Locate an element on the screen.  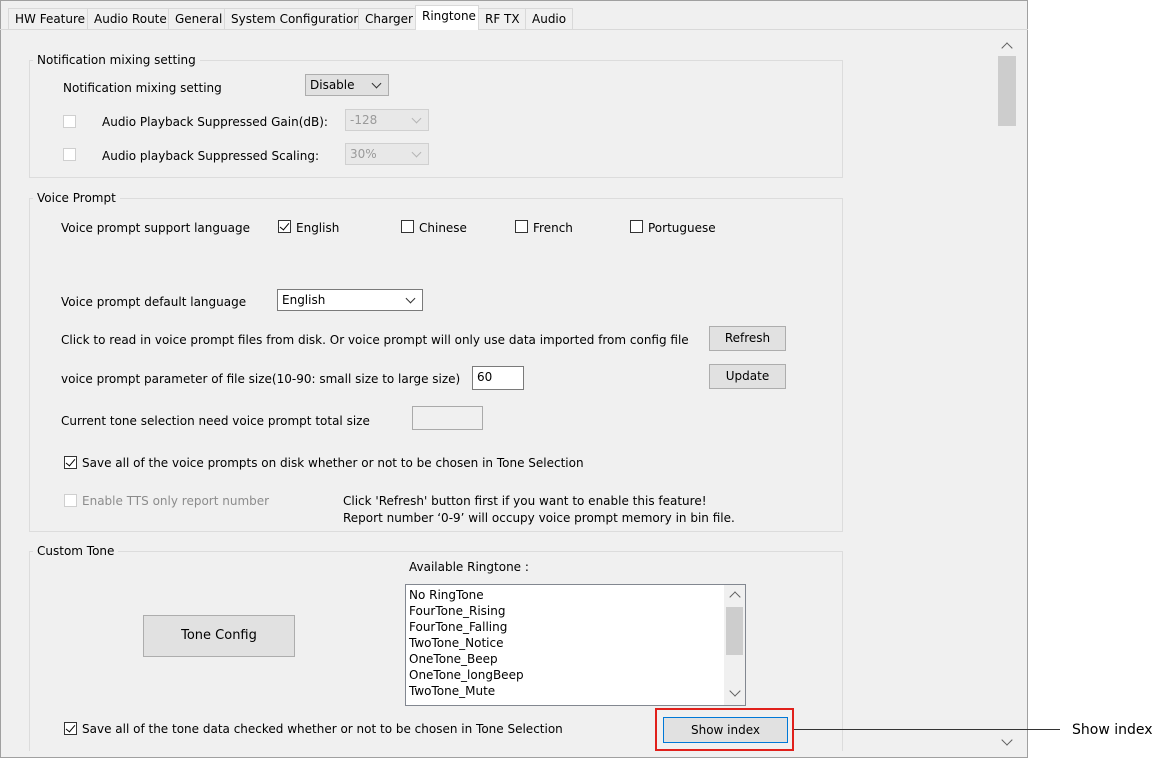
notification-mixing-value: Disable is located at coordinates (332, 85).